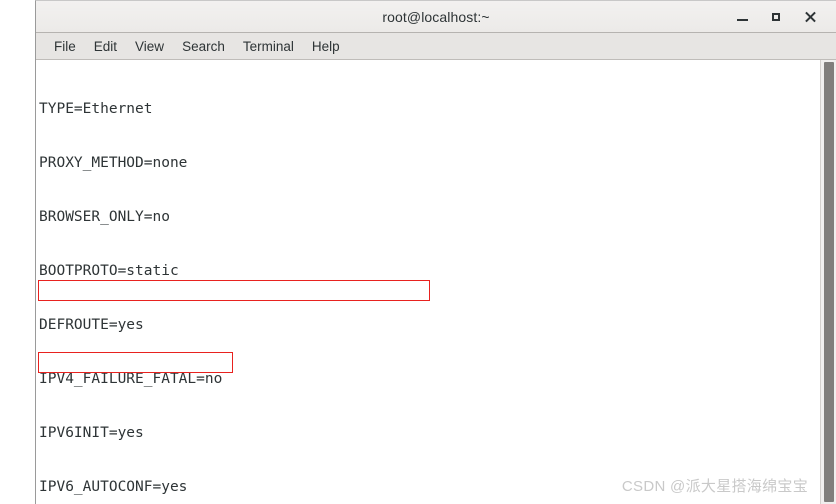 The height and width of the screenshot is (504, 836). Describe the element at coordinates (96, 109) in the screenshot. I see `config-line: TYPE=Ethernet` at that location.